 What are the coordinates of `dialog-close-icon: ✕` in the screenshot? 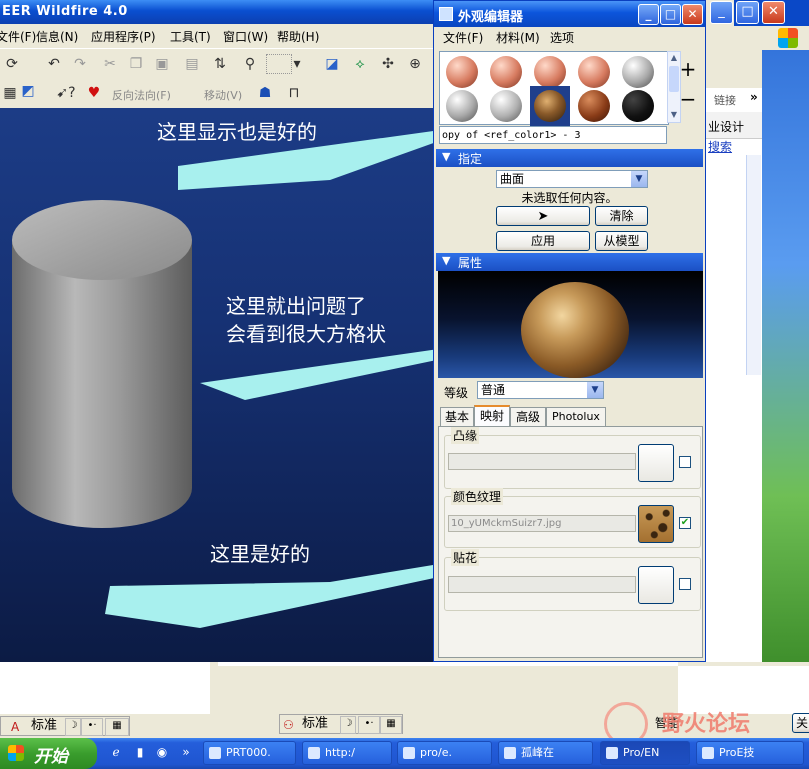 It's located at (692, 14).